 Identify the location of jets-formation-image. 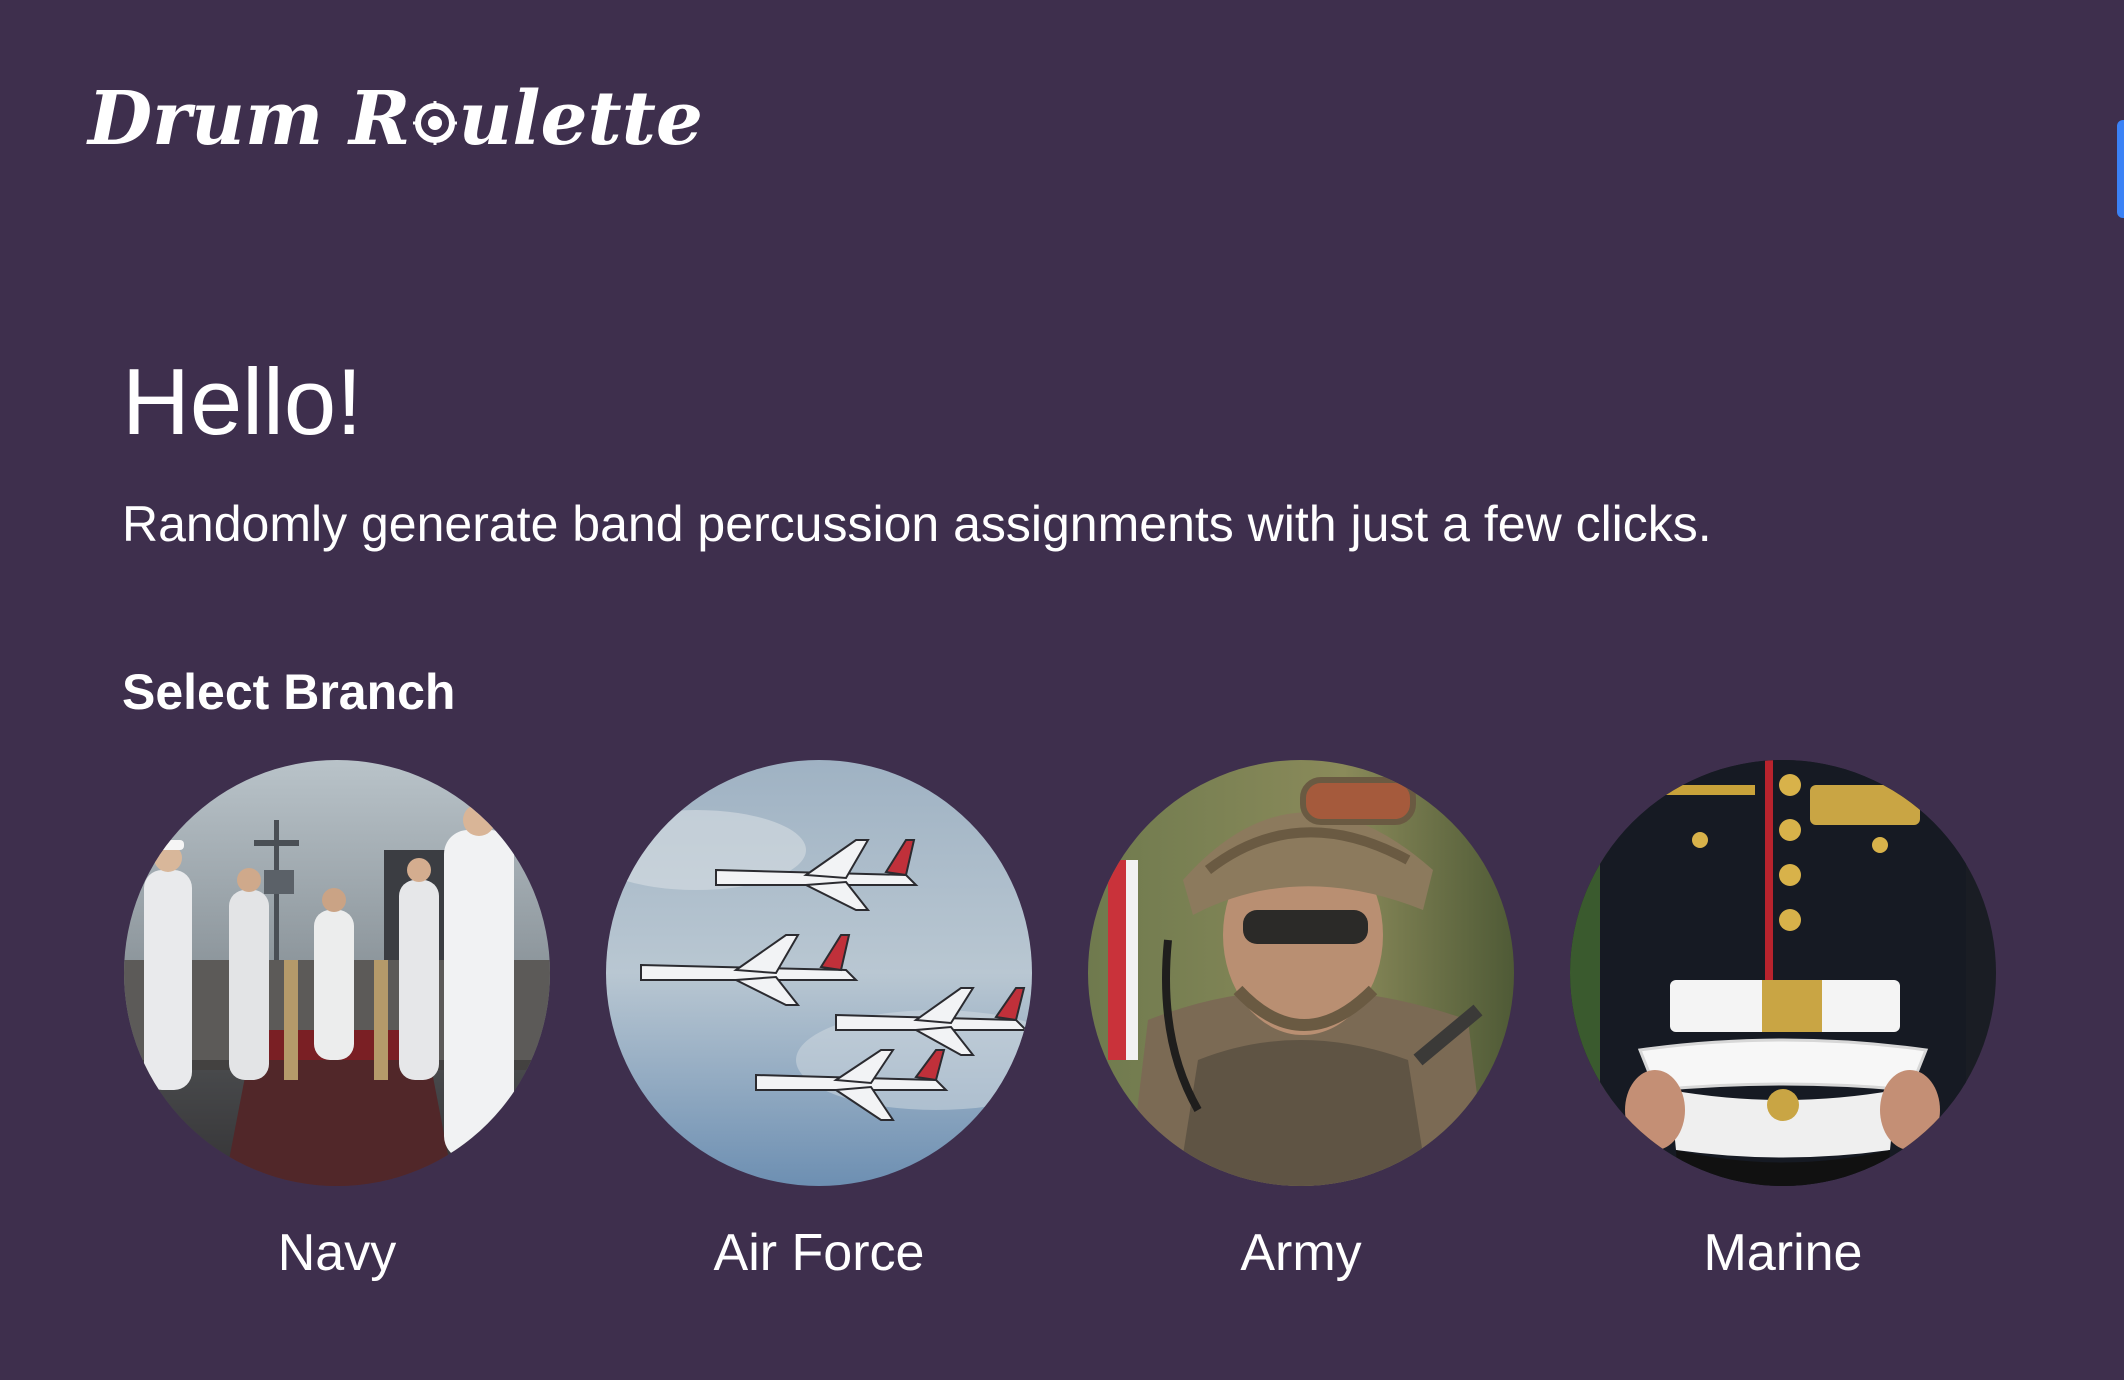
(819, 973).